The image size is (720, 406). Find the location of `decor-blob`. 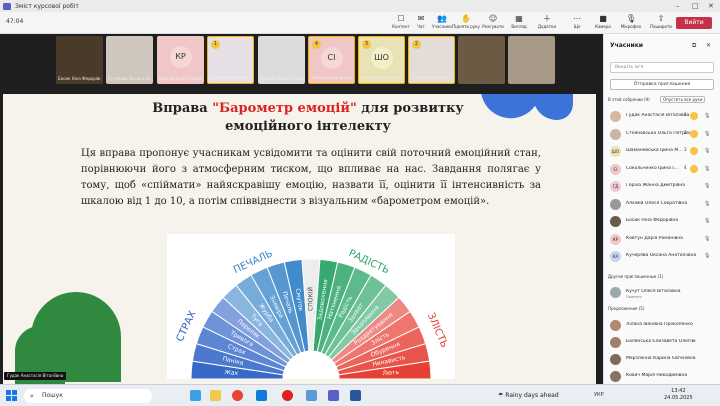

decor-blob is located at coordinates (553, 107).